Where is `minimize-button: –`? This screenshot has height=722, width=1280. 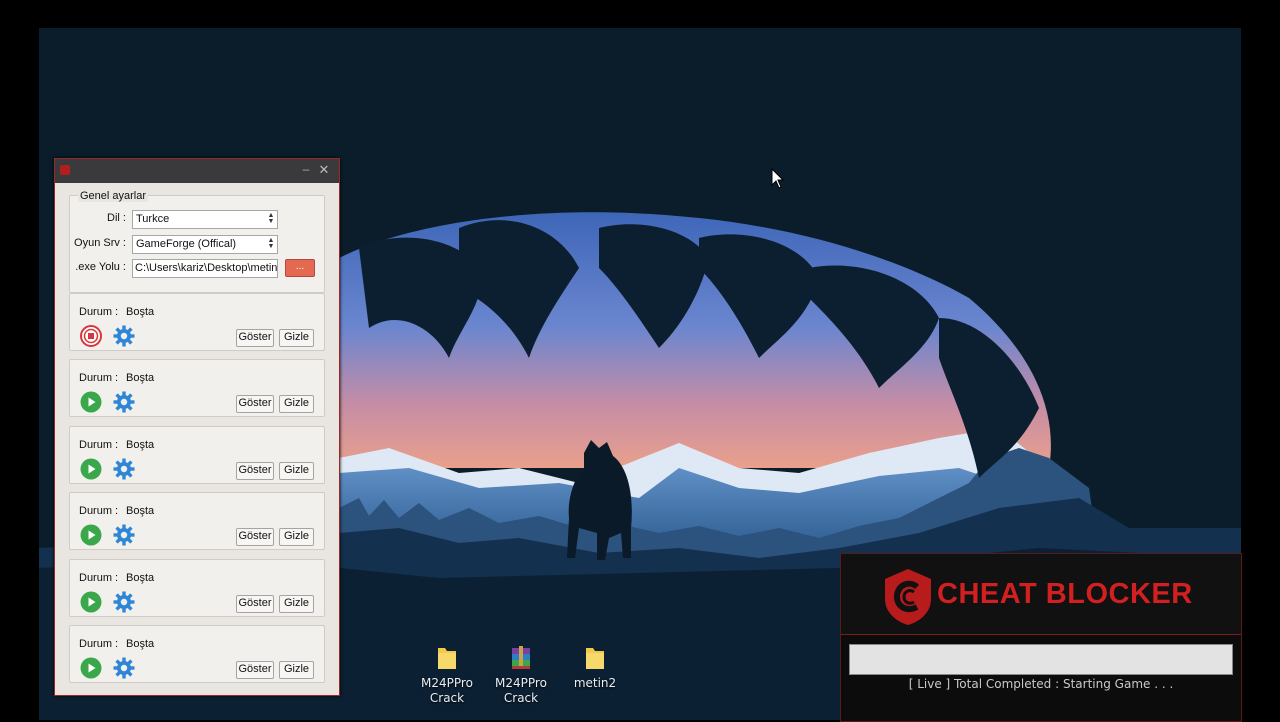 minimize-button: – is located at coordinates (306, 170).